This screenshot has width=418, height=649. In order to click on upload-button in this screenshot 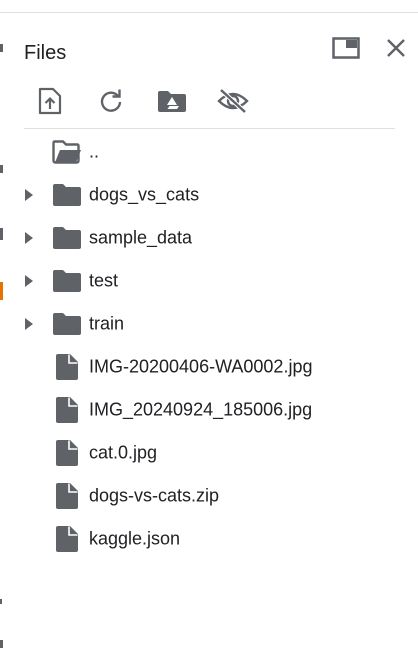, I will do `click(50, 101)`.